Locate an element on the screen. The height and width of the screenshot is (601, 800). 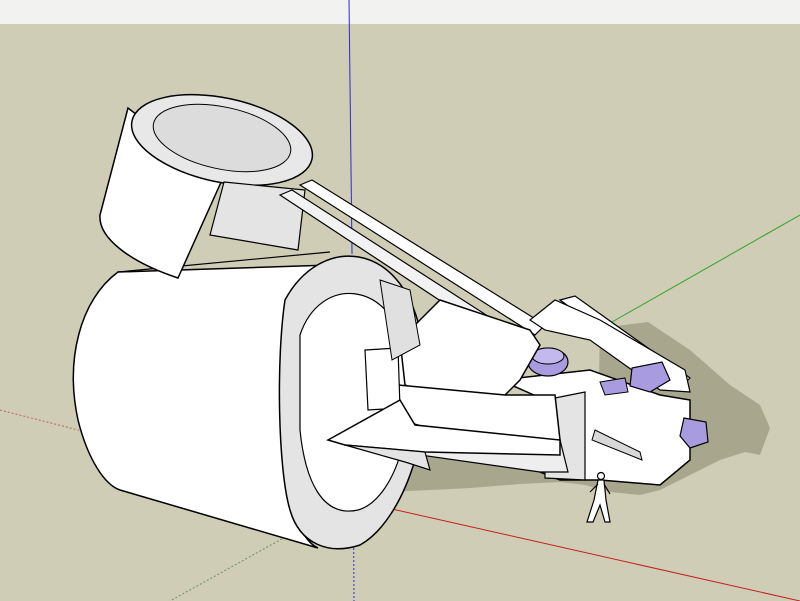
red-axis is located at coordinates (575, 550).